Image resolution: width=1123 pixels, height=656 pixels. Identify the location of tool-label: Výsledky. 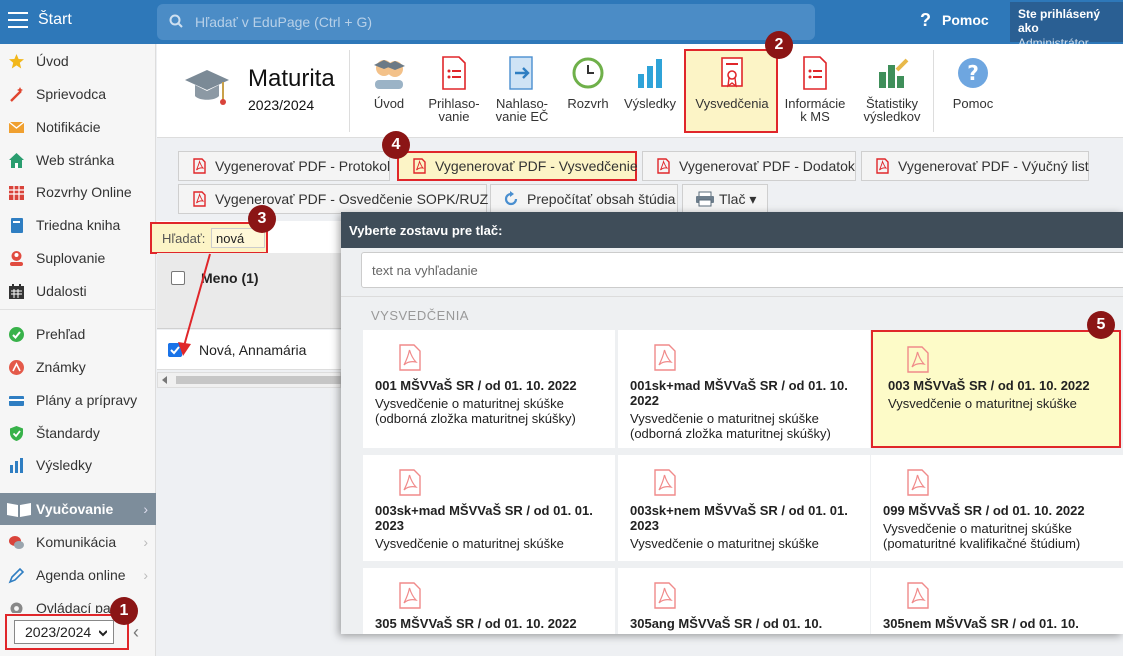
(650, 103).